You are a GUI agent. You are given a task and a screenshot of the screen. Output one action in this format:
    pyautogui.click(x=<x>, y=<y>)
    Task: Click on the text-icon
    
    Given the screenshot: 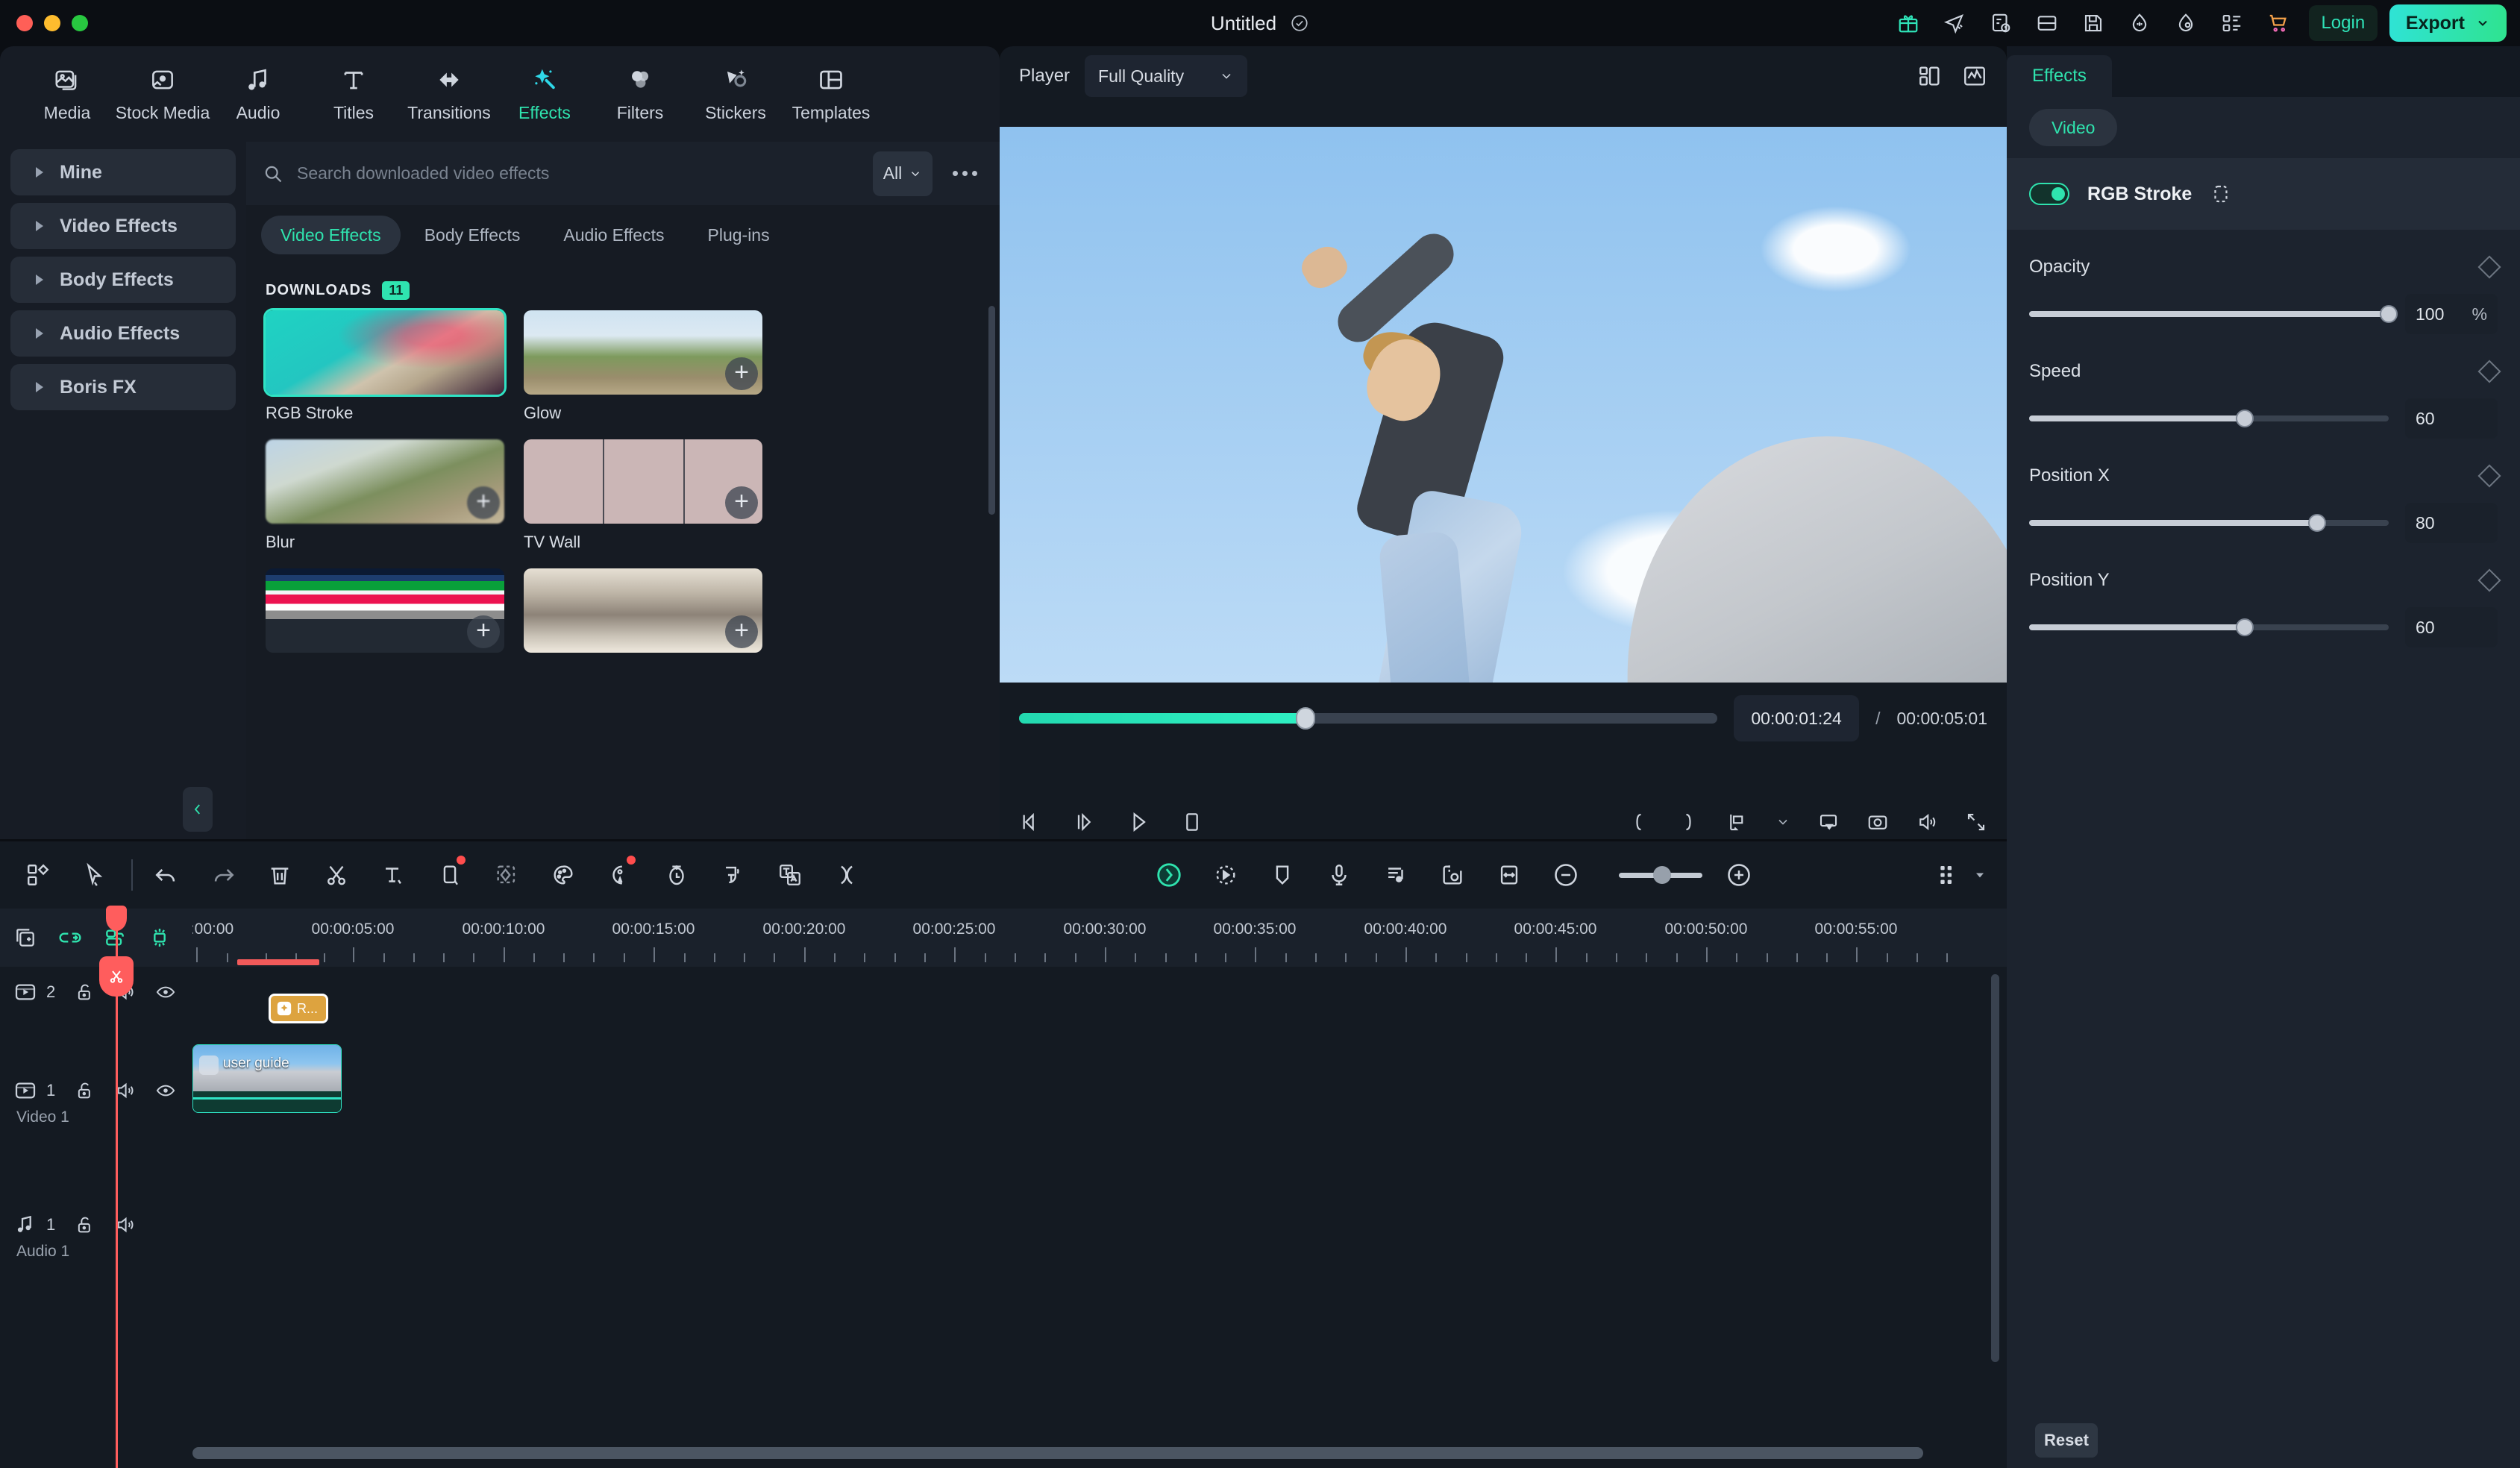 What is the action you would take?
    pyautogui.click(x=393, y=875)
    